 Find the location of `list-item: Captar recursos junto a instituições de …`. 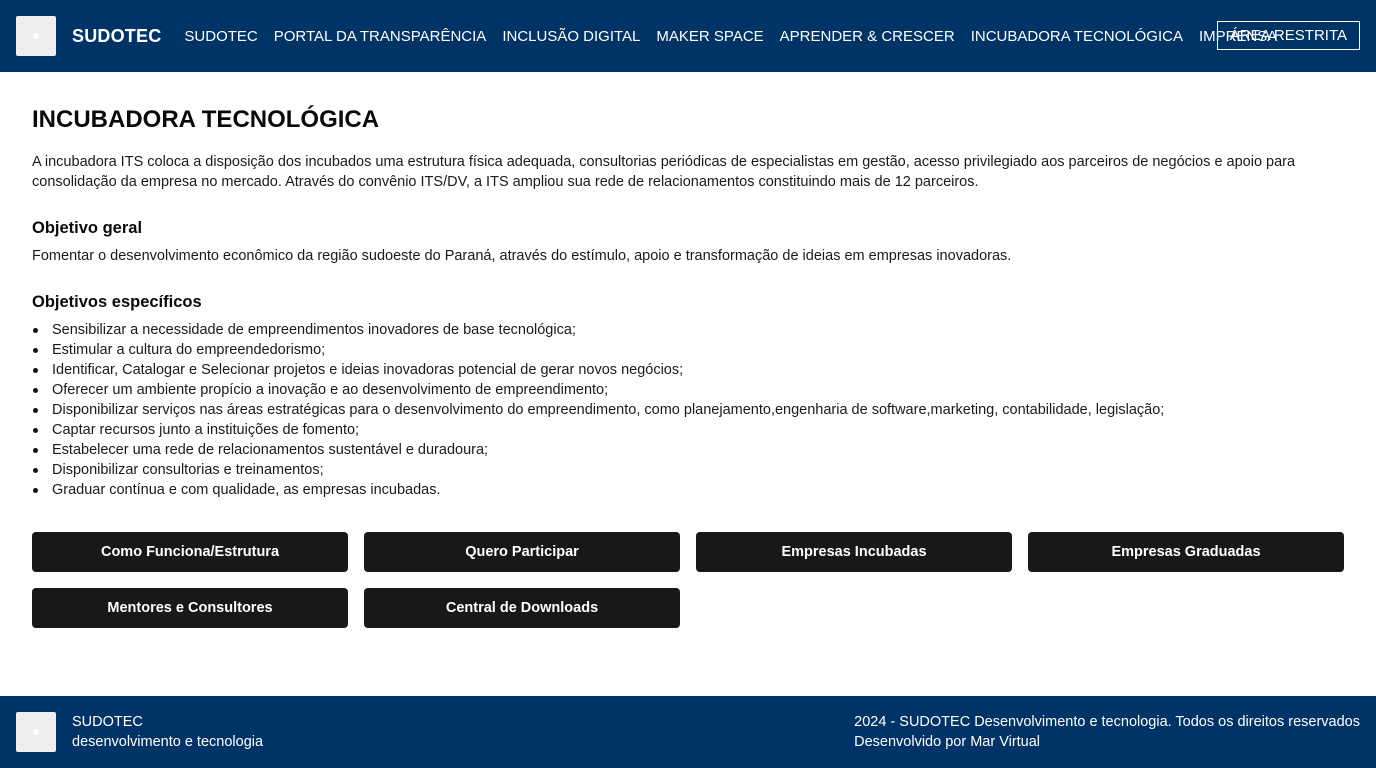

list-item: Captar recursos junto a instituições de … is located at coordinates (688, 430).